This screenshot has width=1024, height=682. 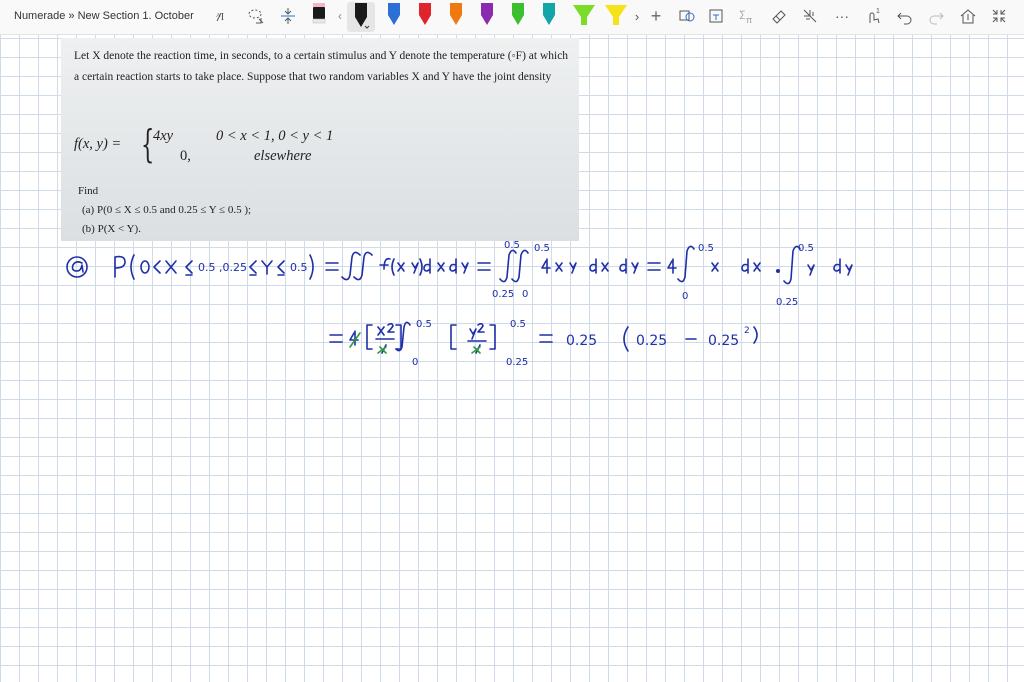 I want to click on lasso-select-icon, so click(x=256, y=16).